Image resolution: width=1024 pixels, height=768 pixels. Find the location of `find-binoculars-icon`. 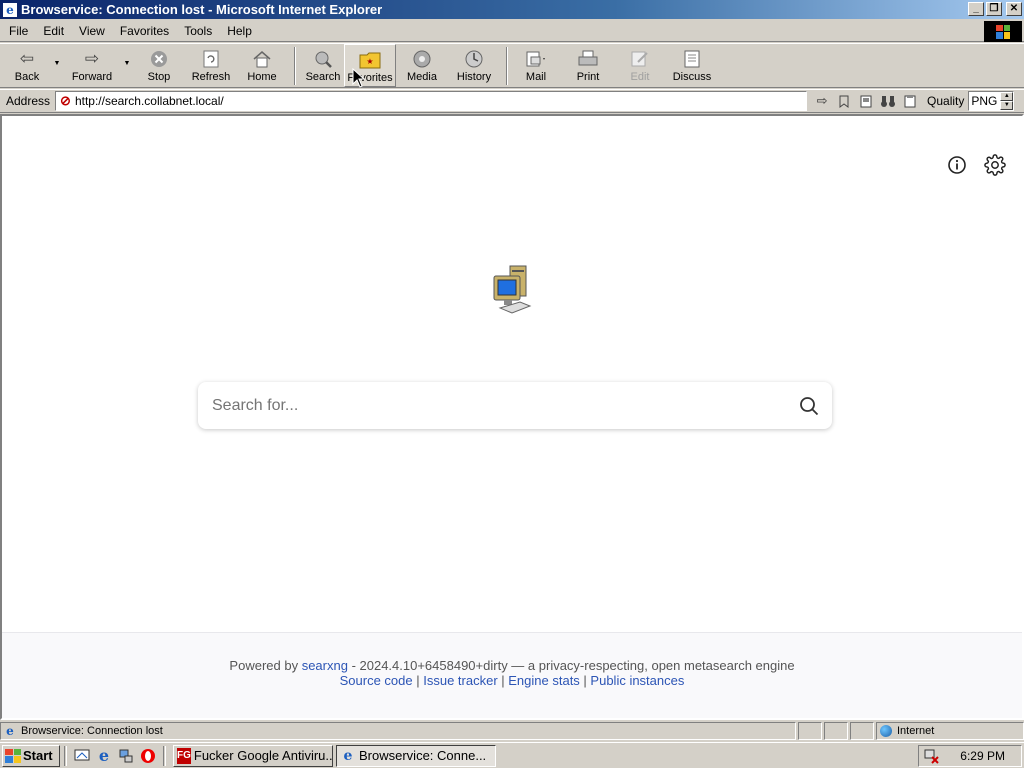

find-binoculars-icon is located at coordinates (888, 101).